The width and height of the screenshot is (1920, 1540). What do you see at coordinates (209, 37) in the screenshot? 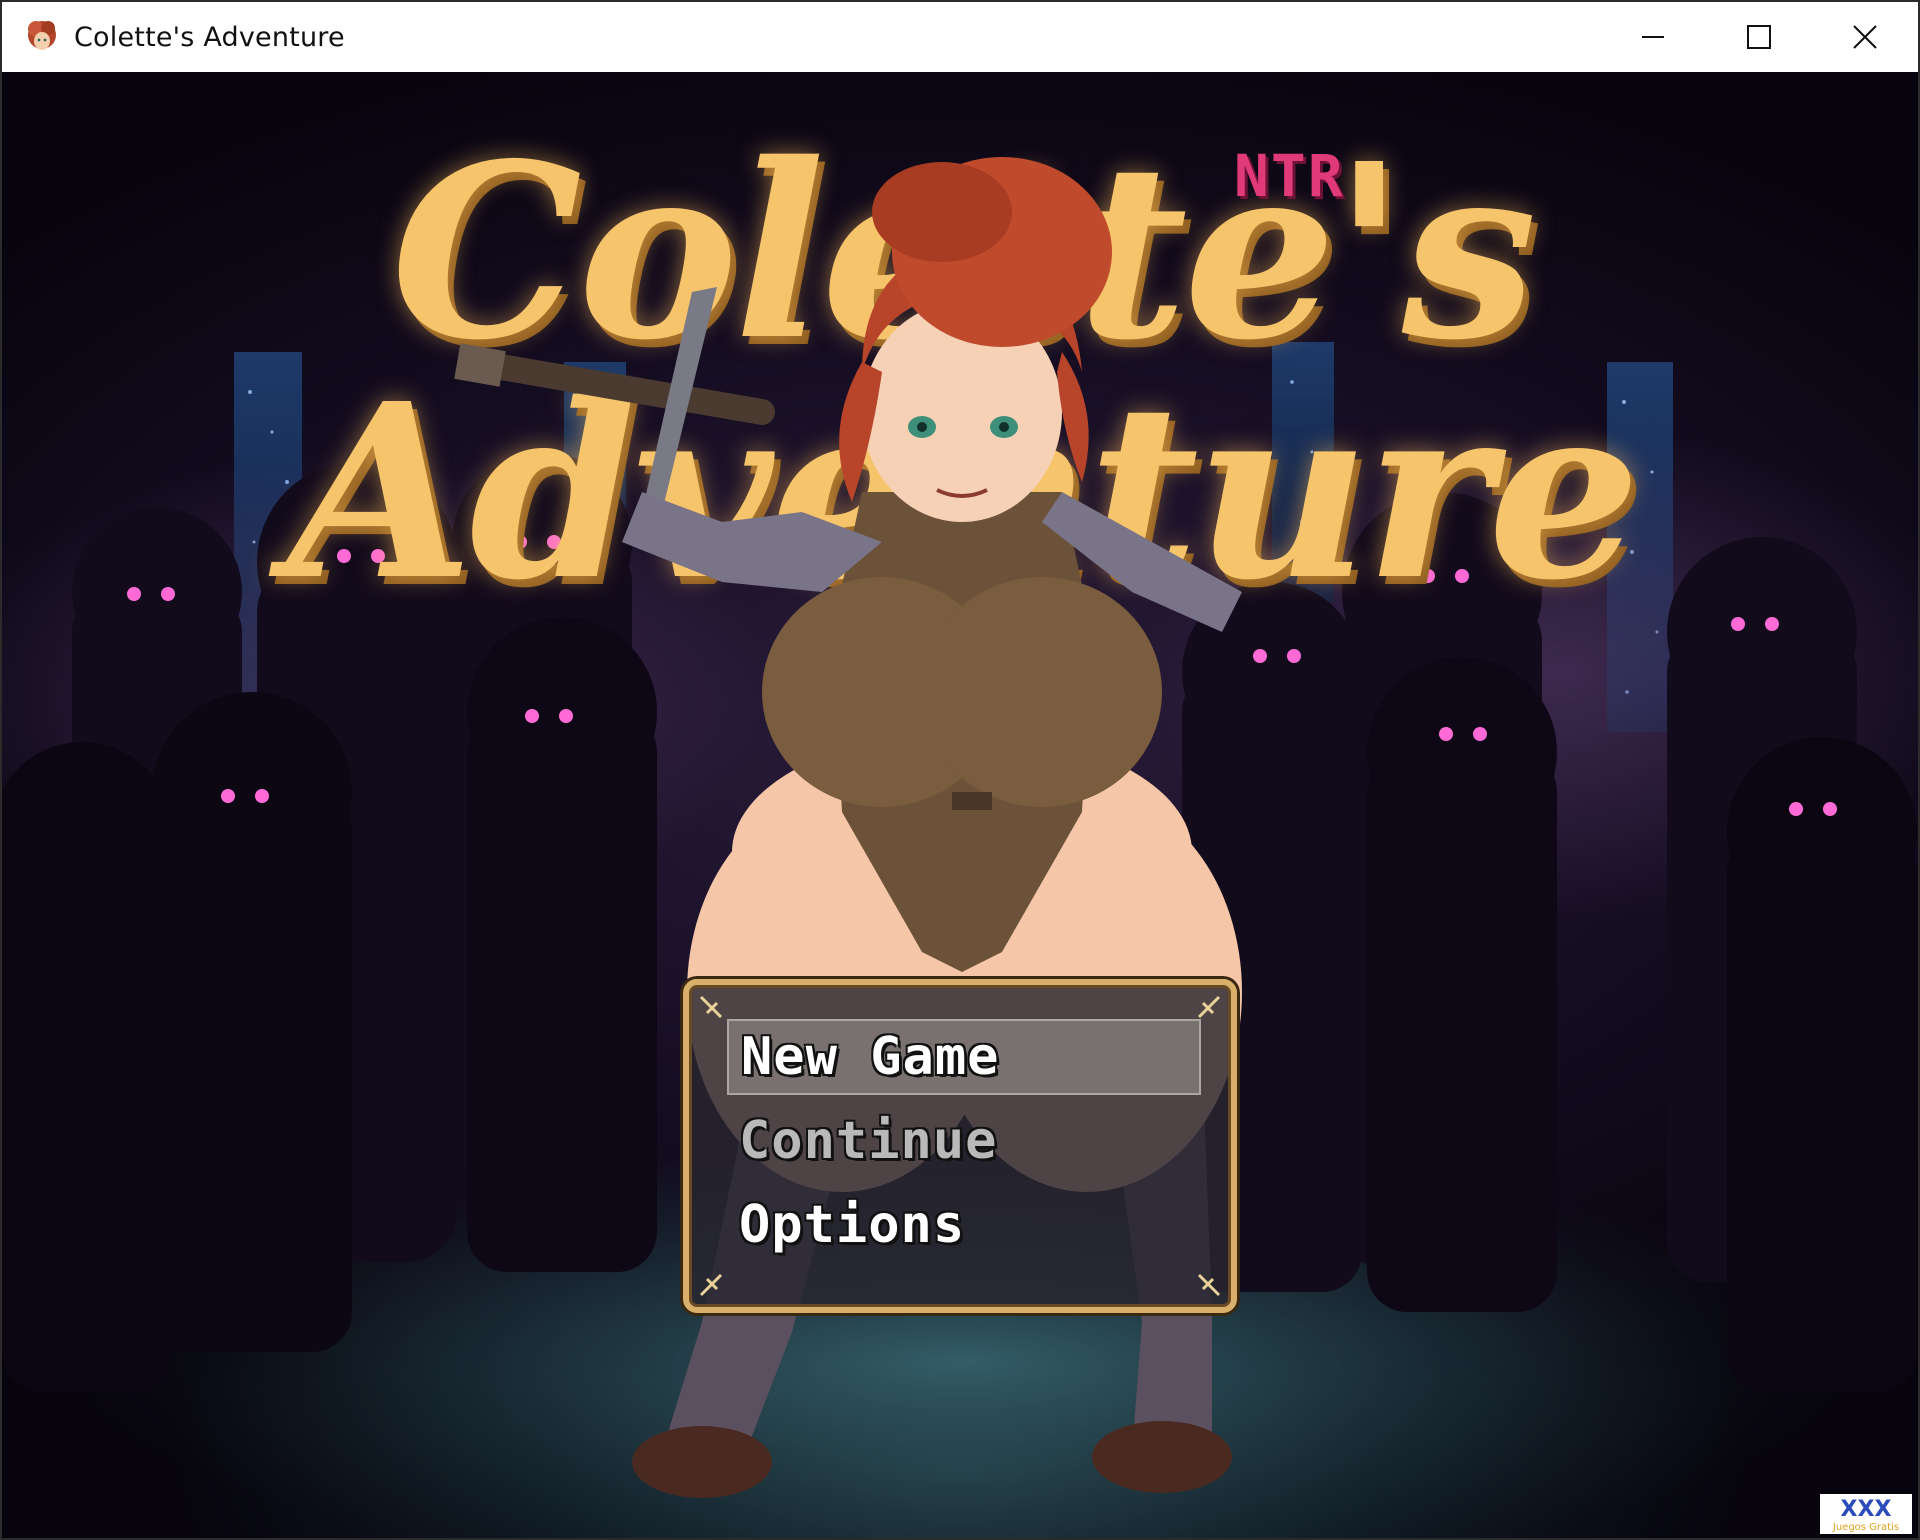
I see `window-title: Colette's Adventure` at bounding box center [209, 37].